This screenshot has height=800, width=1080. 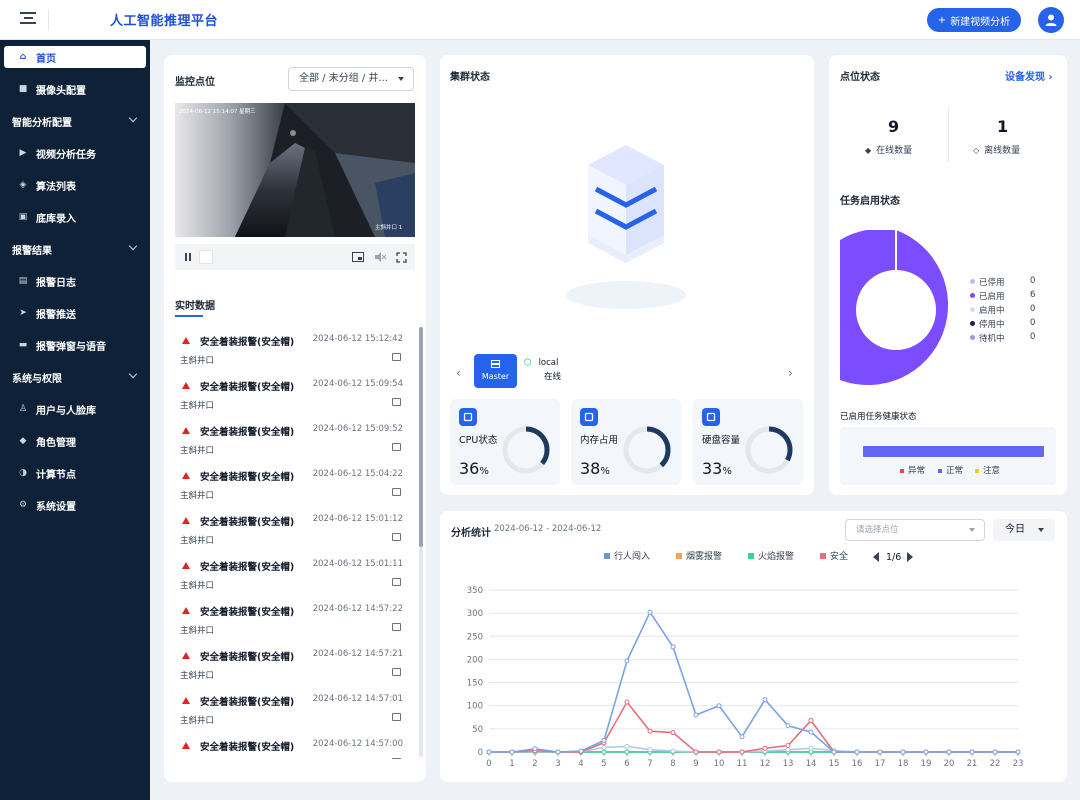 I want to click on picture-in-picture-icon, so click(x=358, y=257).